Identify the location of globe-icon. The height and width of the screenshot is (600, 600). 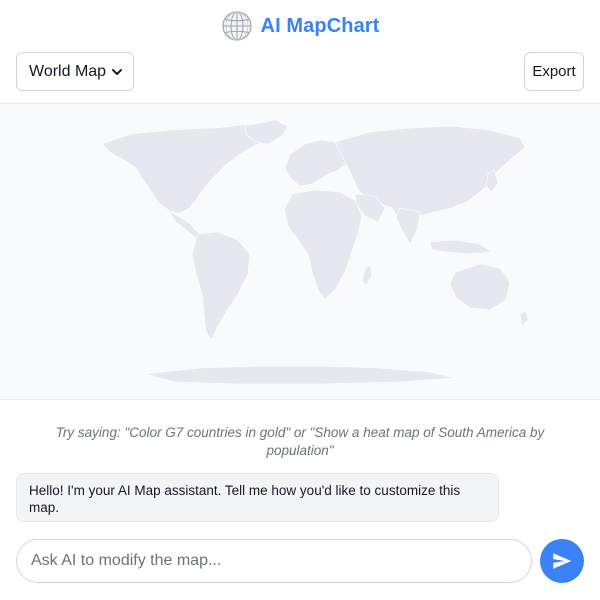
(236, 26).